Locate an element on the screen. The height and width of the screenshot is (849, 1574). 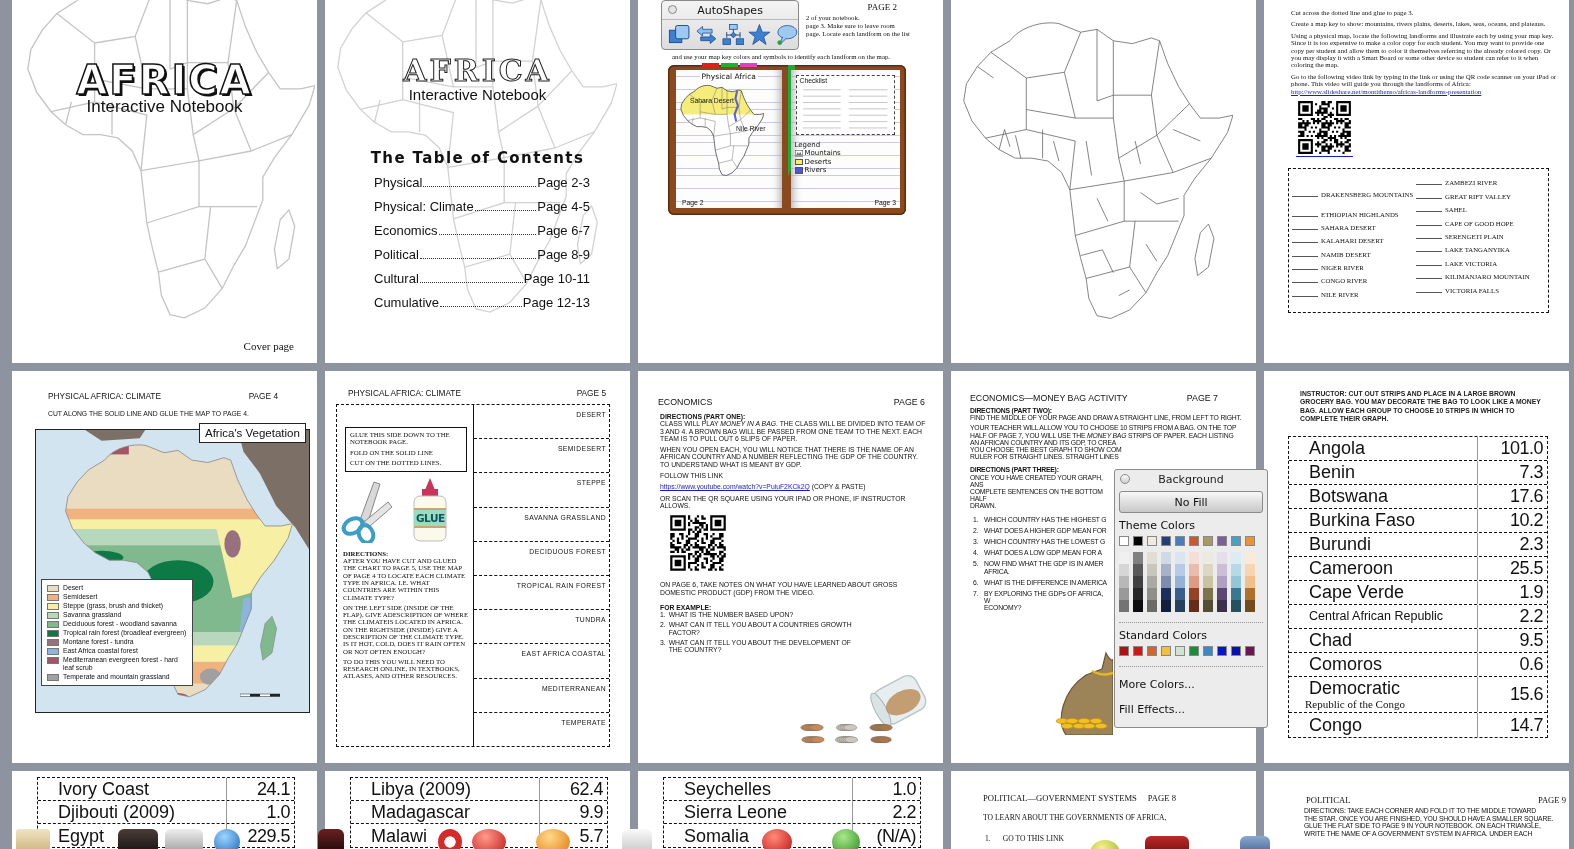
double-arrow-icon is located at coordinates (706, 35).